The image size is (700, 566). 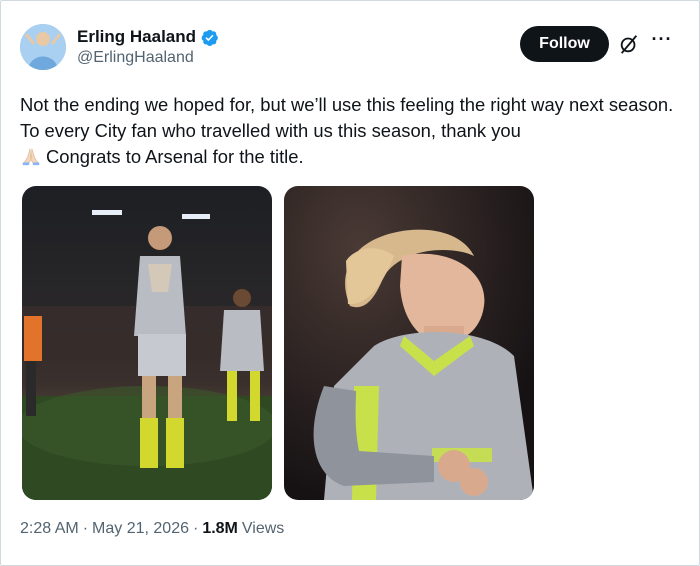 I want to click on views-label: Views, so click(x=263, y=528).